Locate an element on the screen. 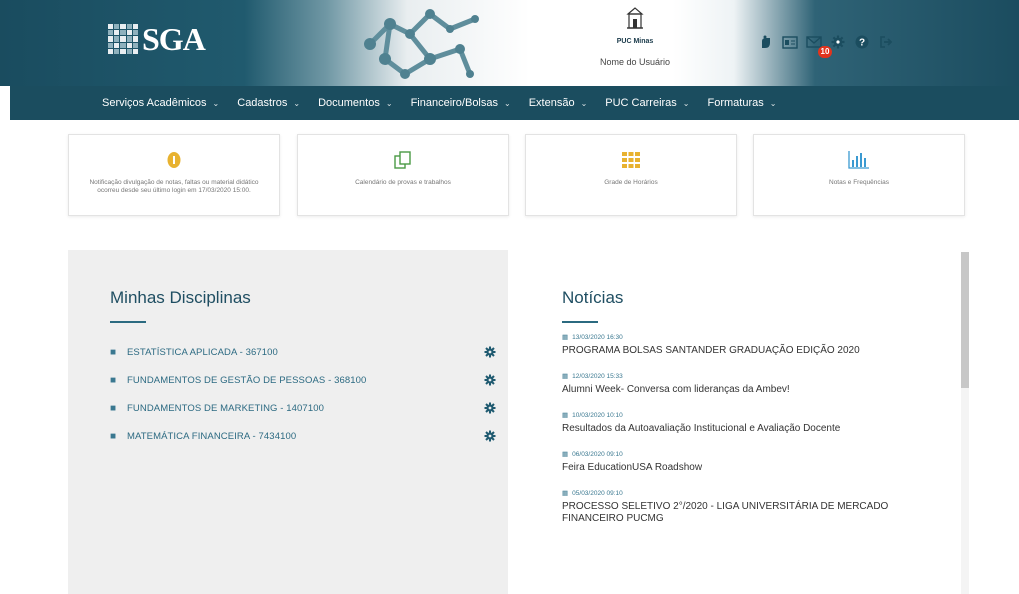  nav-formaturas: Formaturas ⌄ is located at coordinates (742, 103).